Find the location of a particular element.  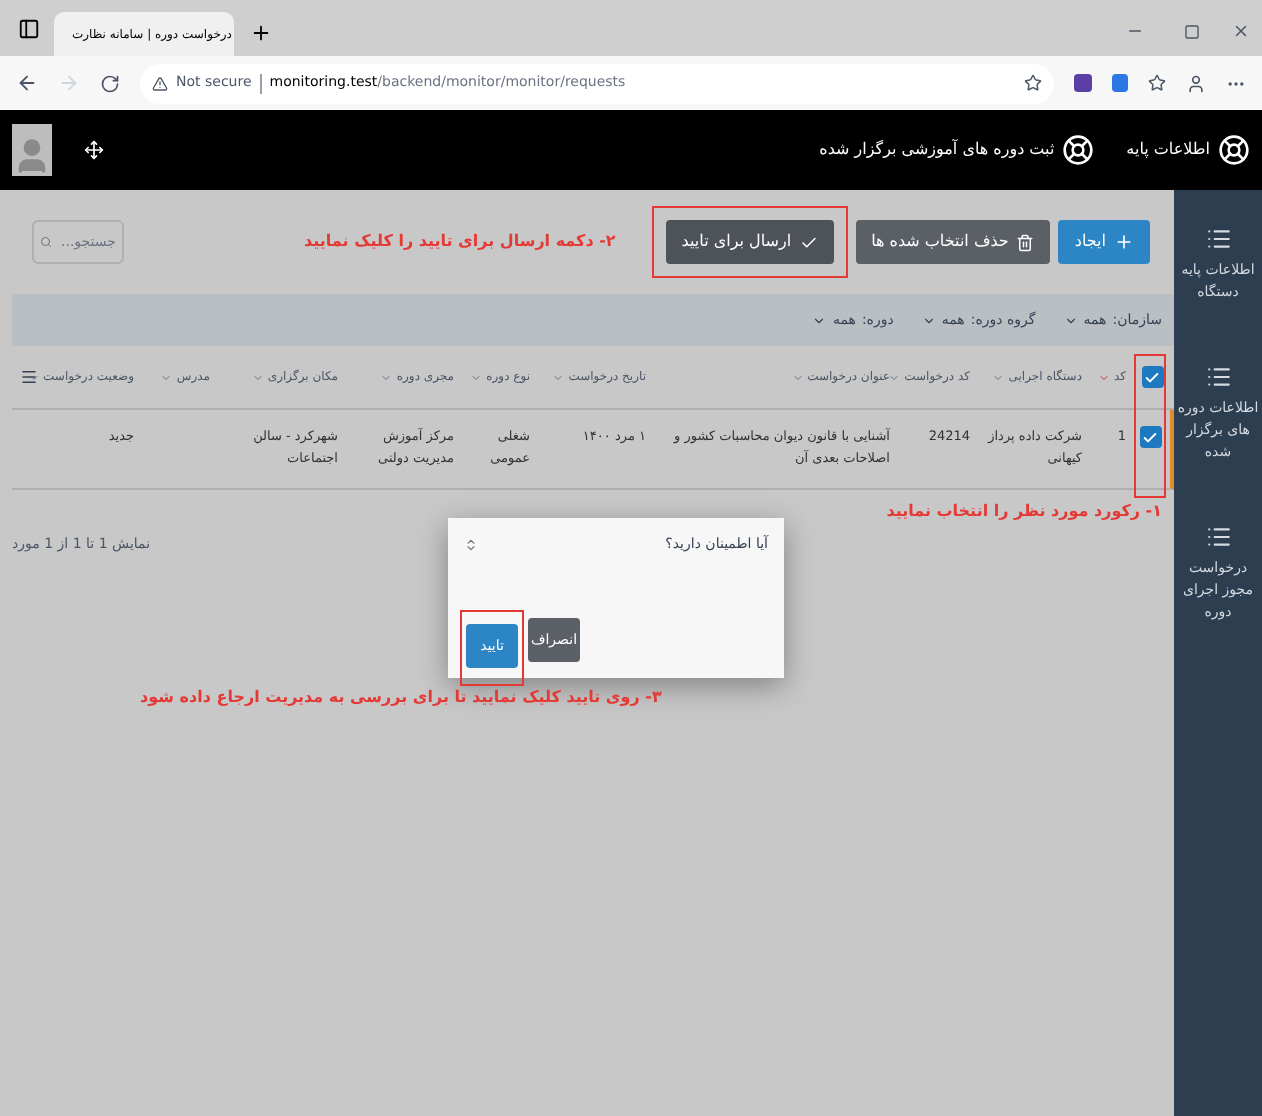

send-button: ارسال برای تایید is located at coordinates (749, 242).